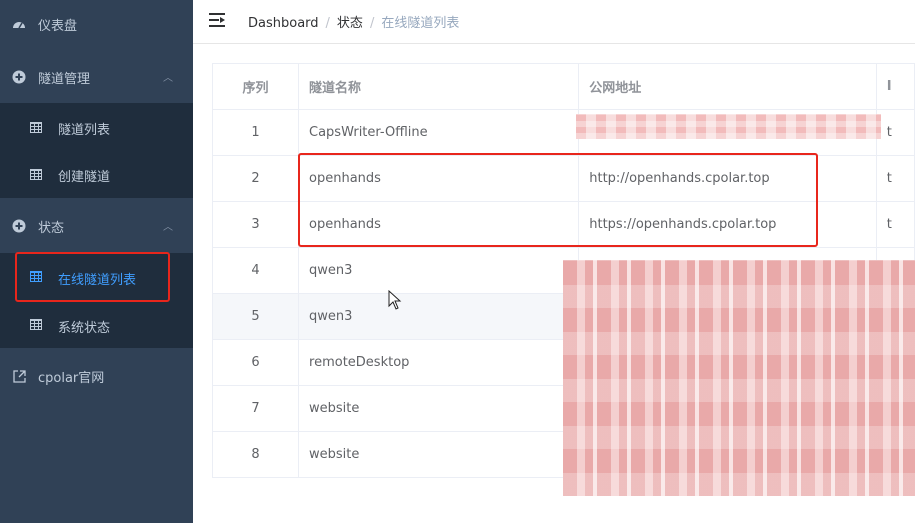 The image size is (915, 523). What do you see at coordinates (439, 132) in the screenshot?
I see `tunnel-name: CapsWriter-Offline` at bounding box center [439, 132].